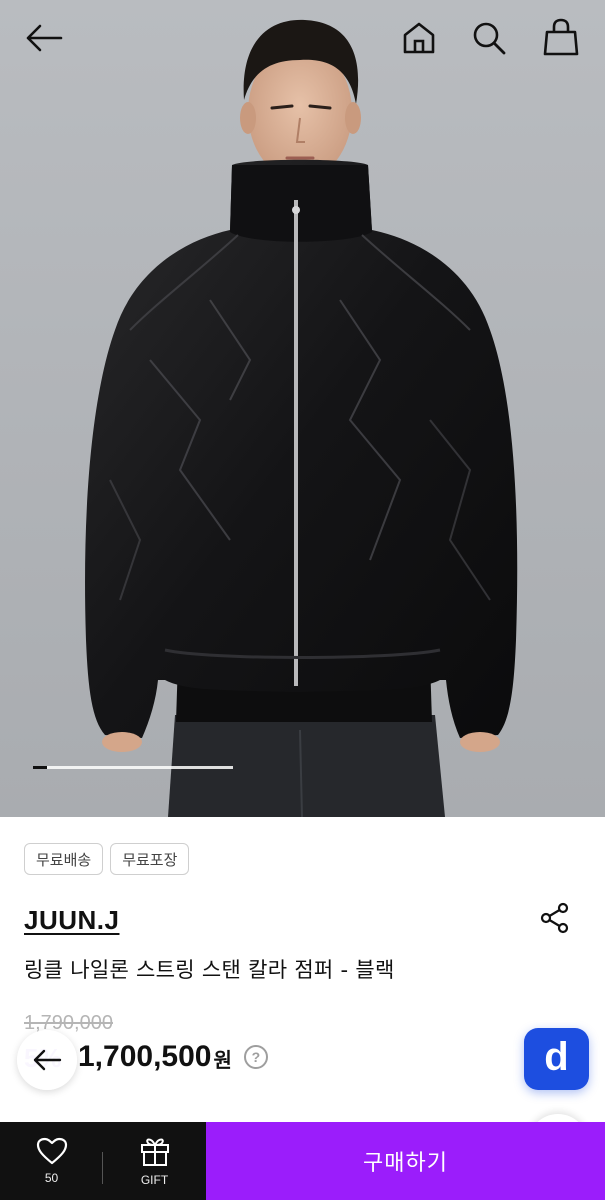 The width and height of the screenshot is (605, 1200). What do you see at coordinates (64, 859) in the screenshot?
I see `free-shipping-tag: 무료배송` at bounding box center [64, 859].